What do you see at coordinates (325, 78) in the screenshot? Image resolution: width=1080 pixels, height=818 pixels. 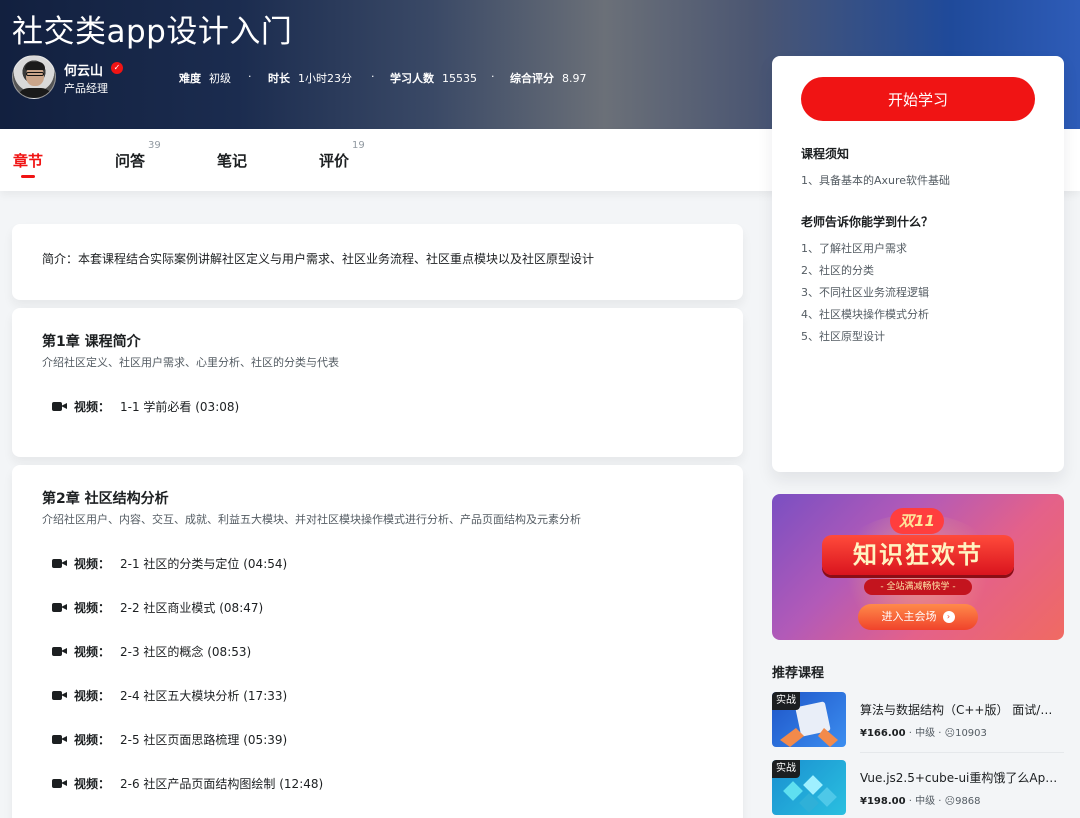 I see `meta-duration-value: 1小时23分` at bounding box center [325, 78].